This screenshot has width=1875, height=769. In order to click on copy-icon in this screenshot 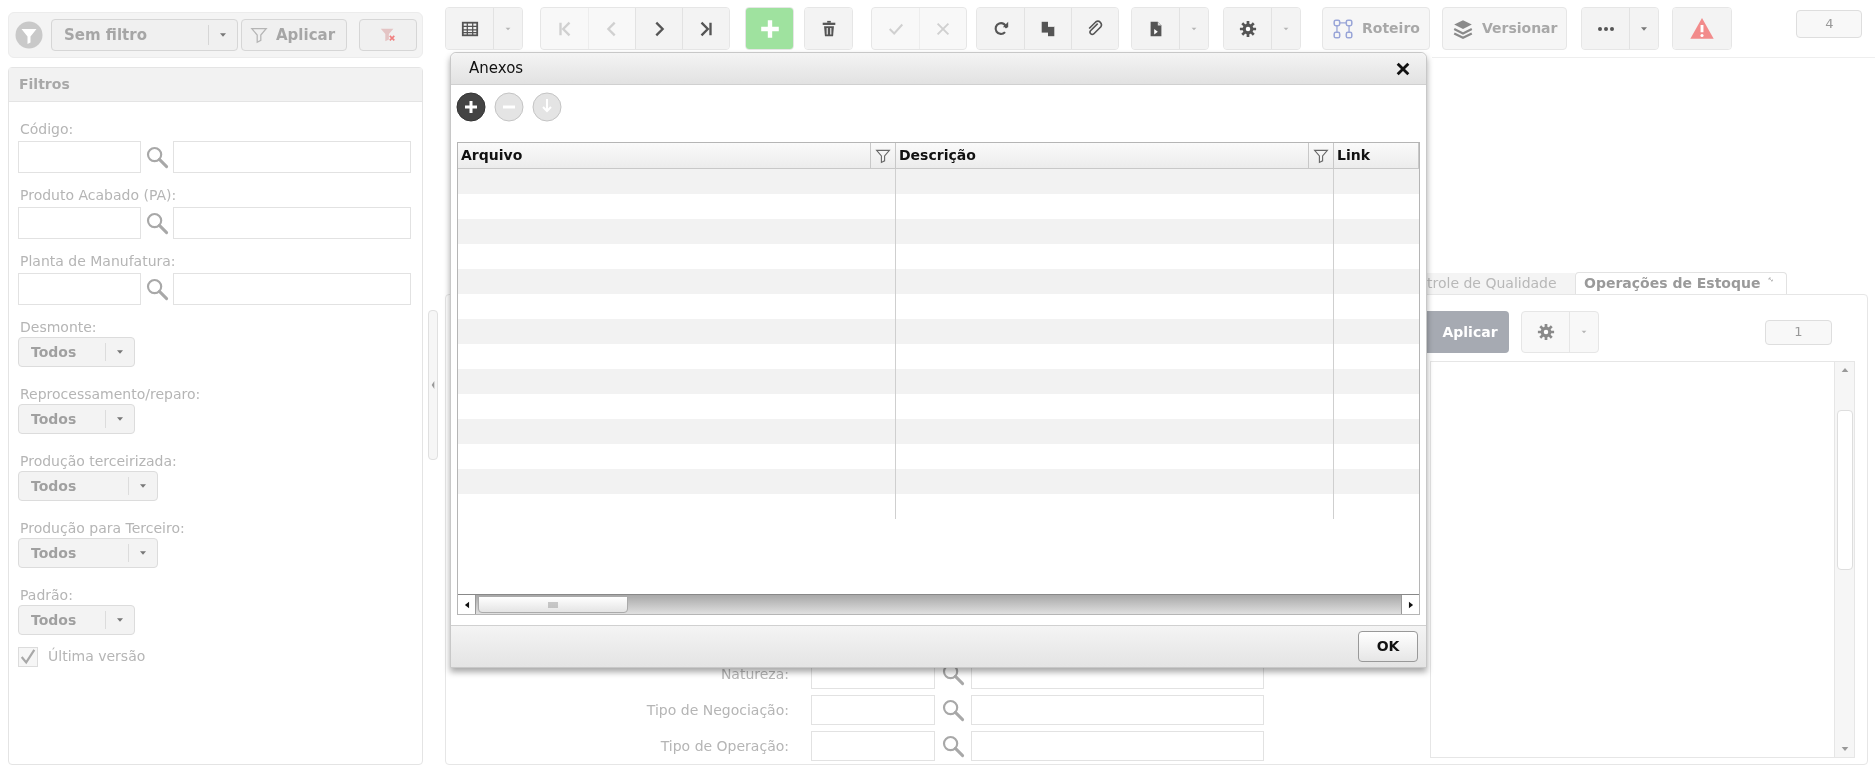, I will do `click(1048, 28)`.